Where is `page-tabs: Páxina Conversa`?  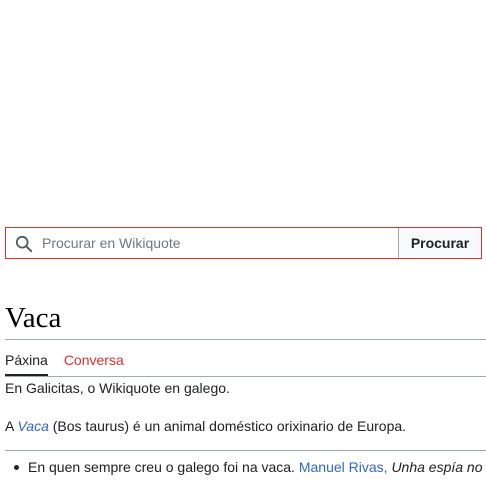
page-tabs: Páxina Conversa is located at coordinates (72, 363).